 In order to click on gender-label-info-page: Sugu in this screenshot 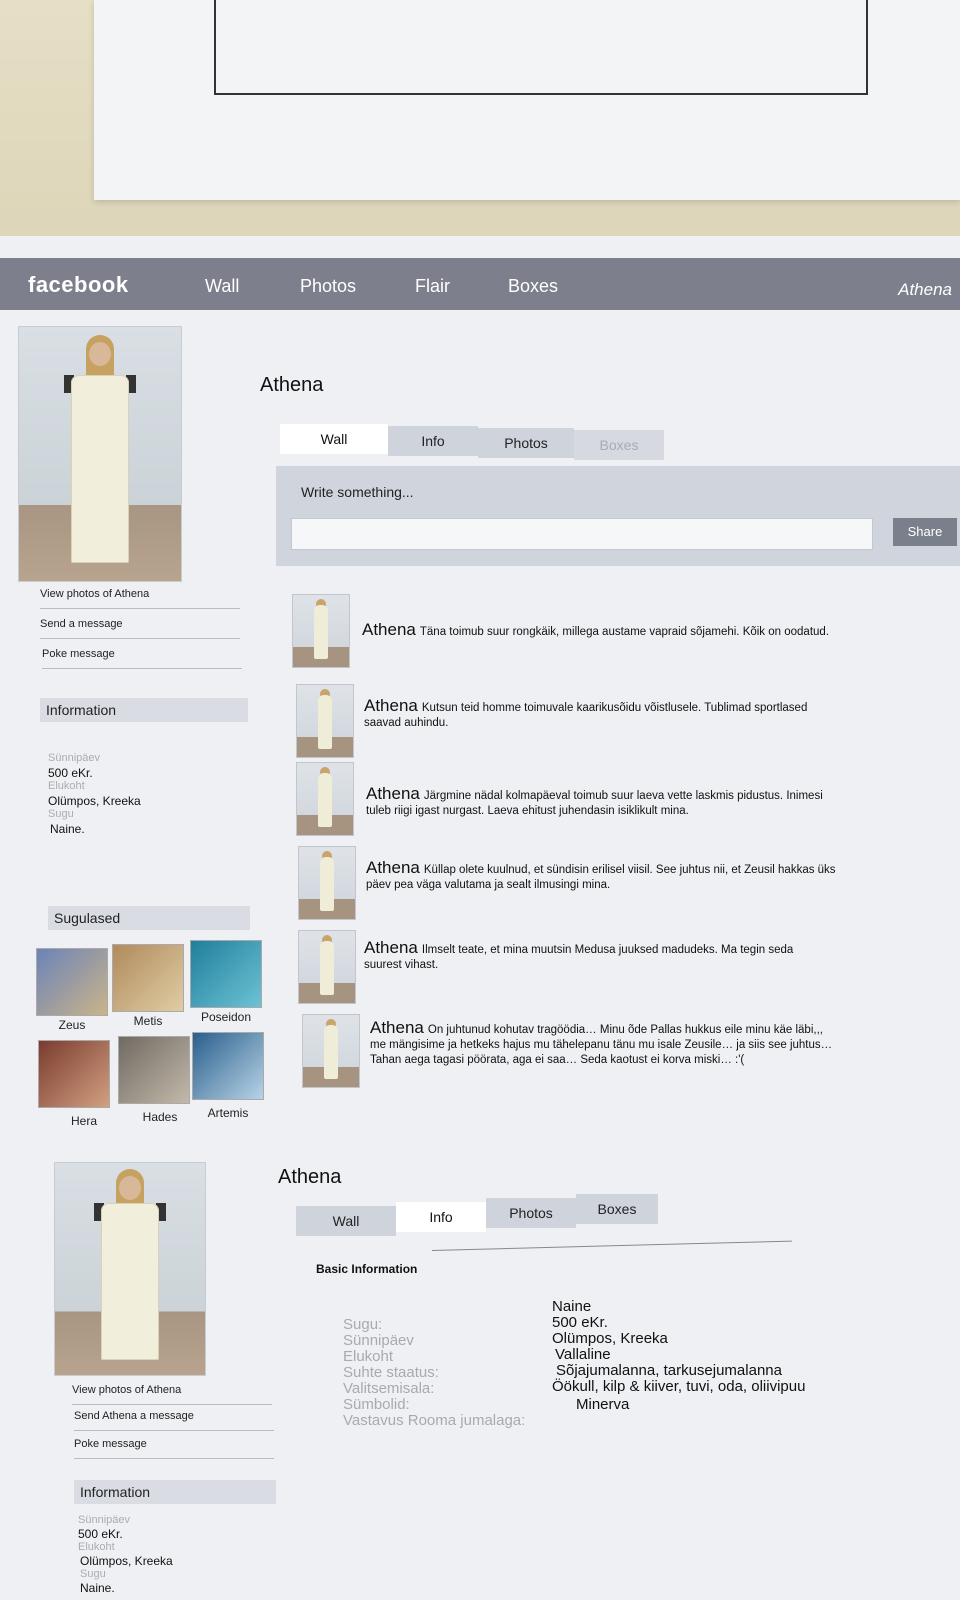, I will do `click(93, 1574)`.